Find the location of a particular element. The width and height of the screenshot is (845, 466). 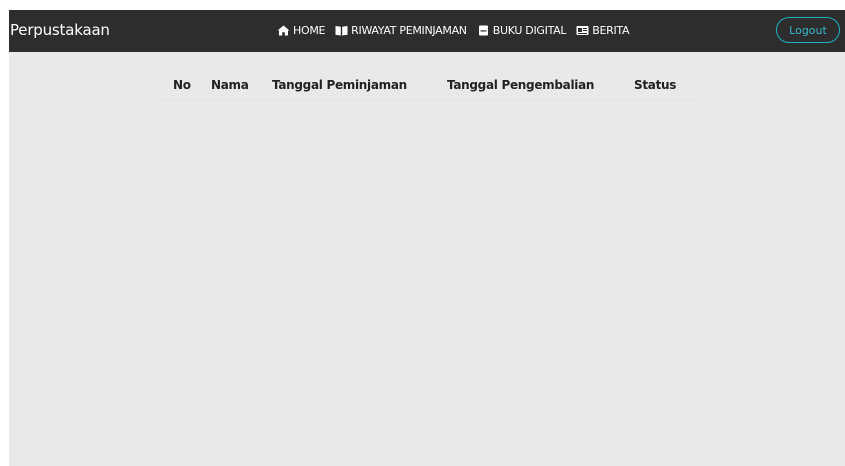

brand-title: Perpustakaan is located at coordinates (60, 30).